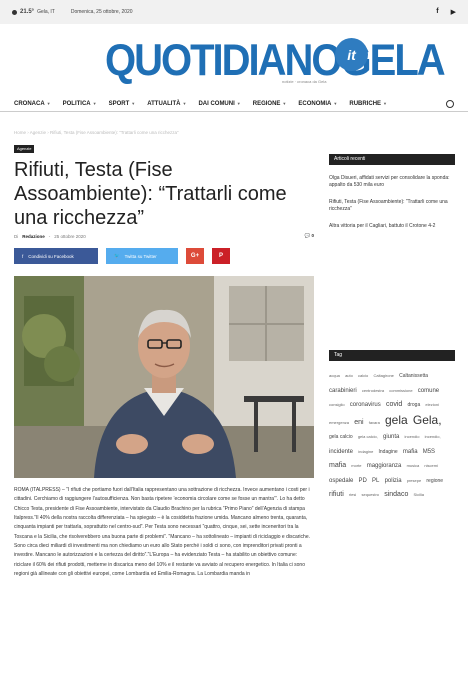 This screenshot has width=468, height=681. I want to click on tag-link: incendio, so click(412, 436).